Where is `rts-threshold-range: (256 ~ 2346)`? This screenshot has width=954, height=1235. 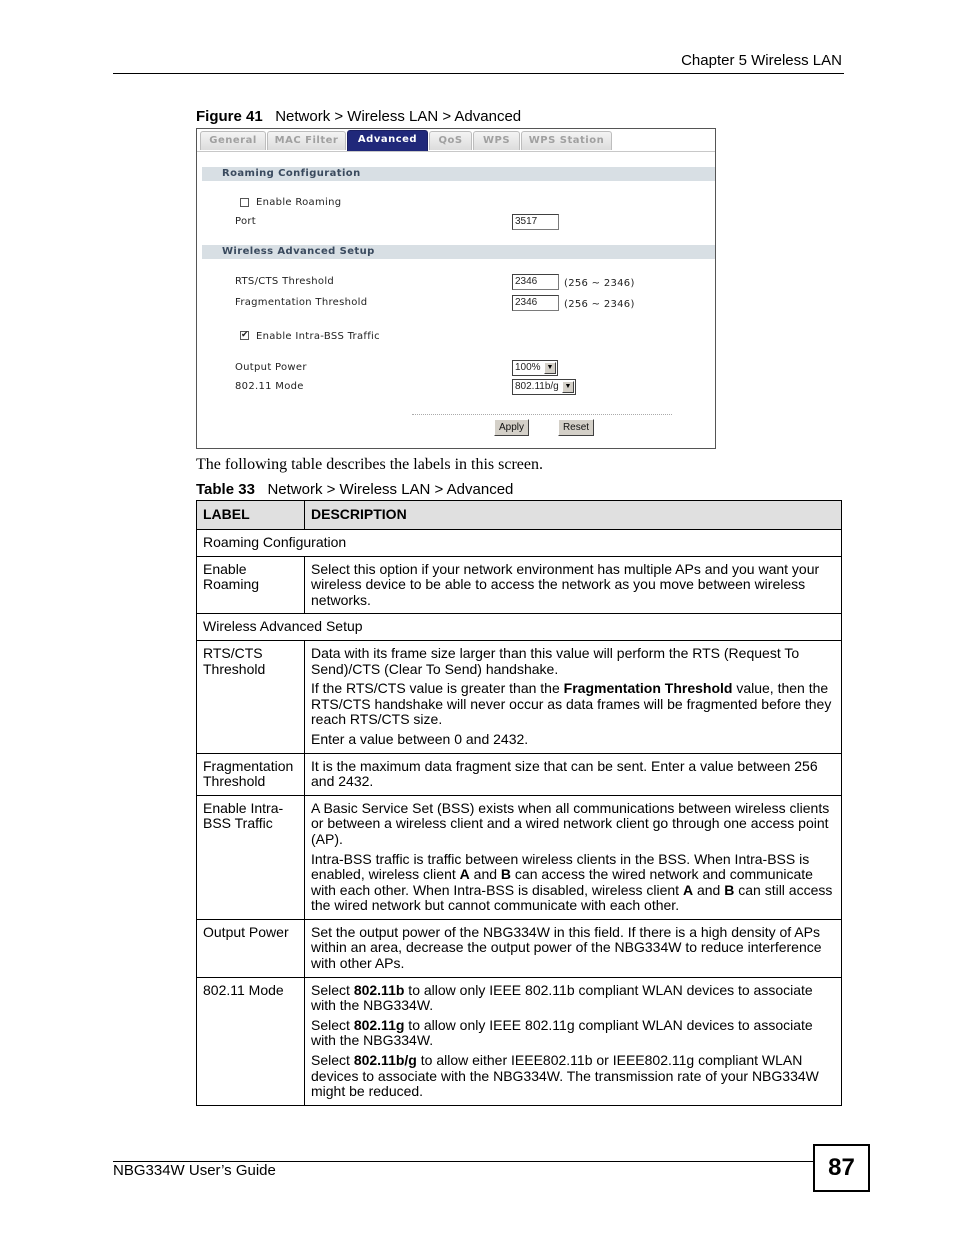 rts-threshold-range: (256 ~ 2346) is located at coordinates (599, 283).